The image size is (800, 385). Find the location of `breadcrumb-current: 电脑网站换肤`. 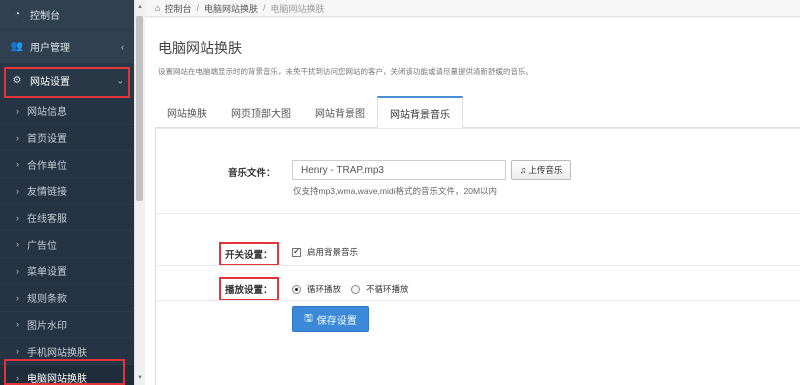

breadcrumb-current: 电脑网站换肤 is located at coordinates (297, 8).